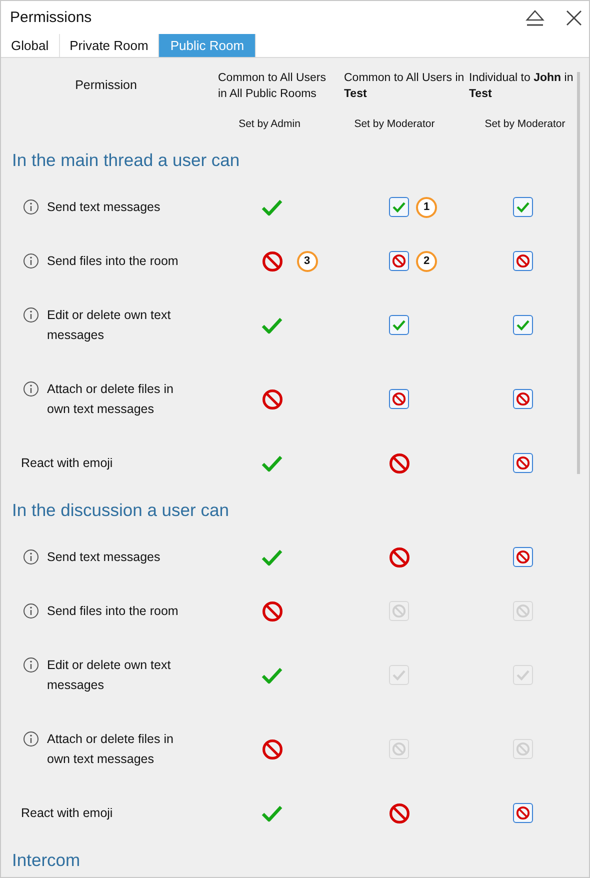  What do you see at coordinates (521, 86) in the screenshot?
I see `column-header: Individual to John in Test` at bounding box center [521, 86].